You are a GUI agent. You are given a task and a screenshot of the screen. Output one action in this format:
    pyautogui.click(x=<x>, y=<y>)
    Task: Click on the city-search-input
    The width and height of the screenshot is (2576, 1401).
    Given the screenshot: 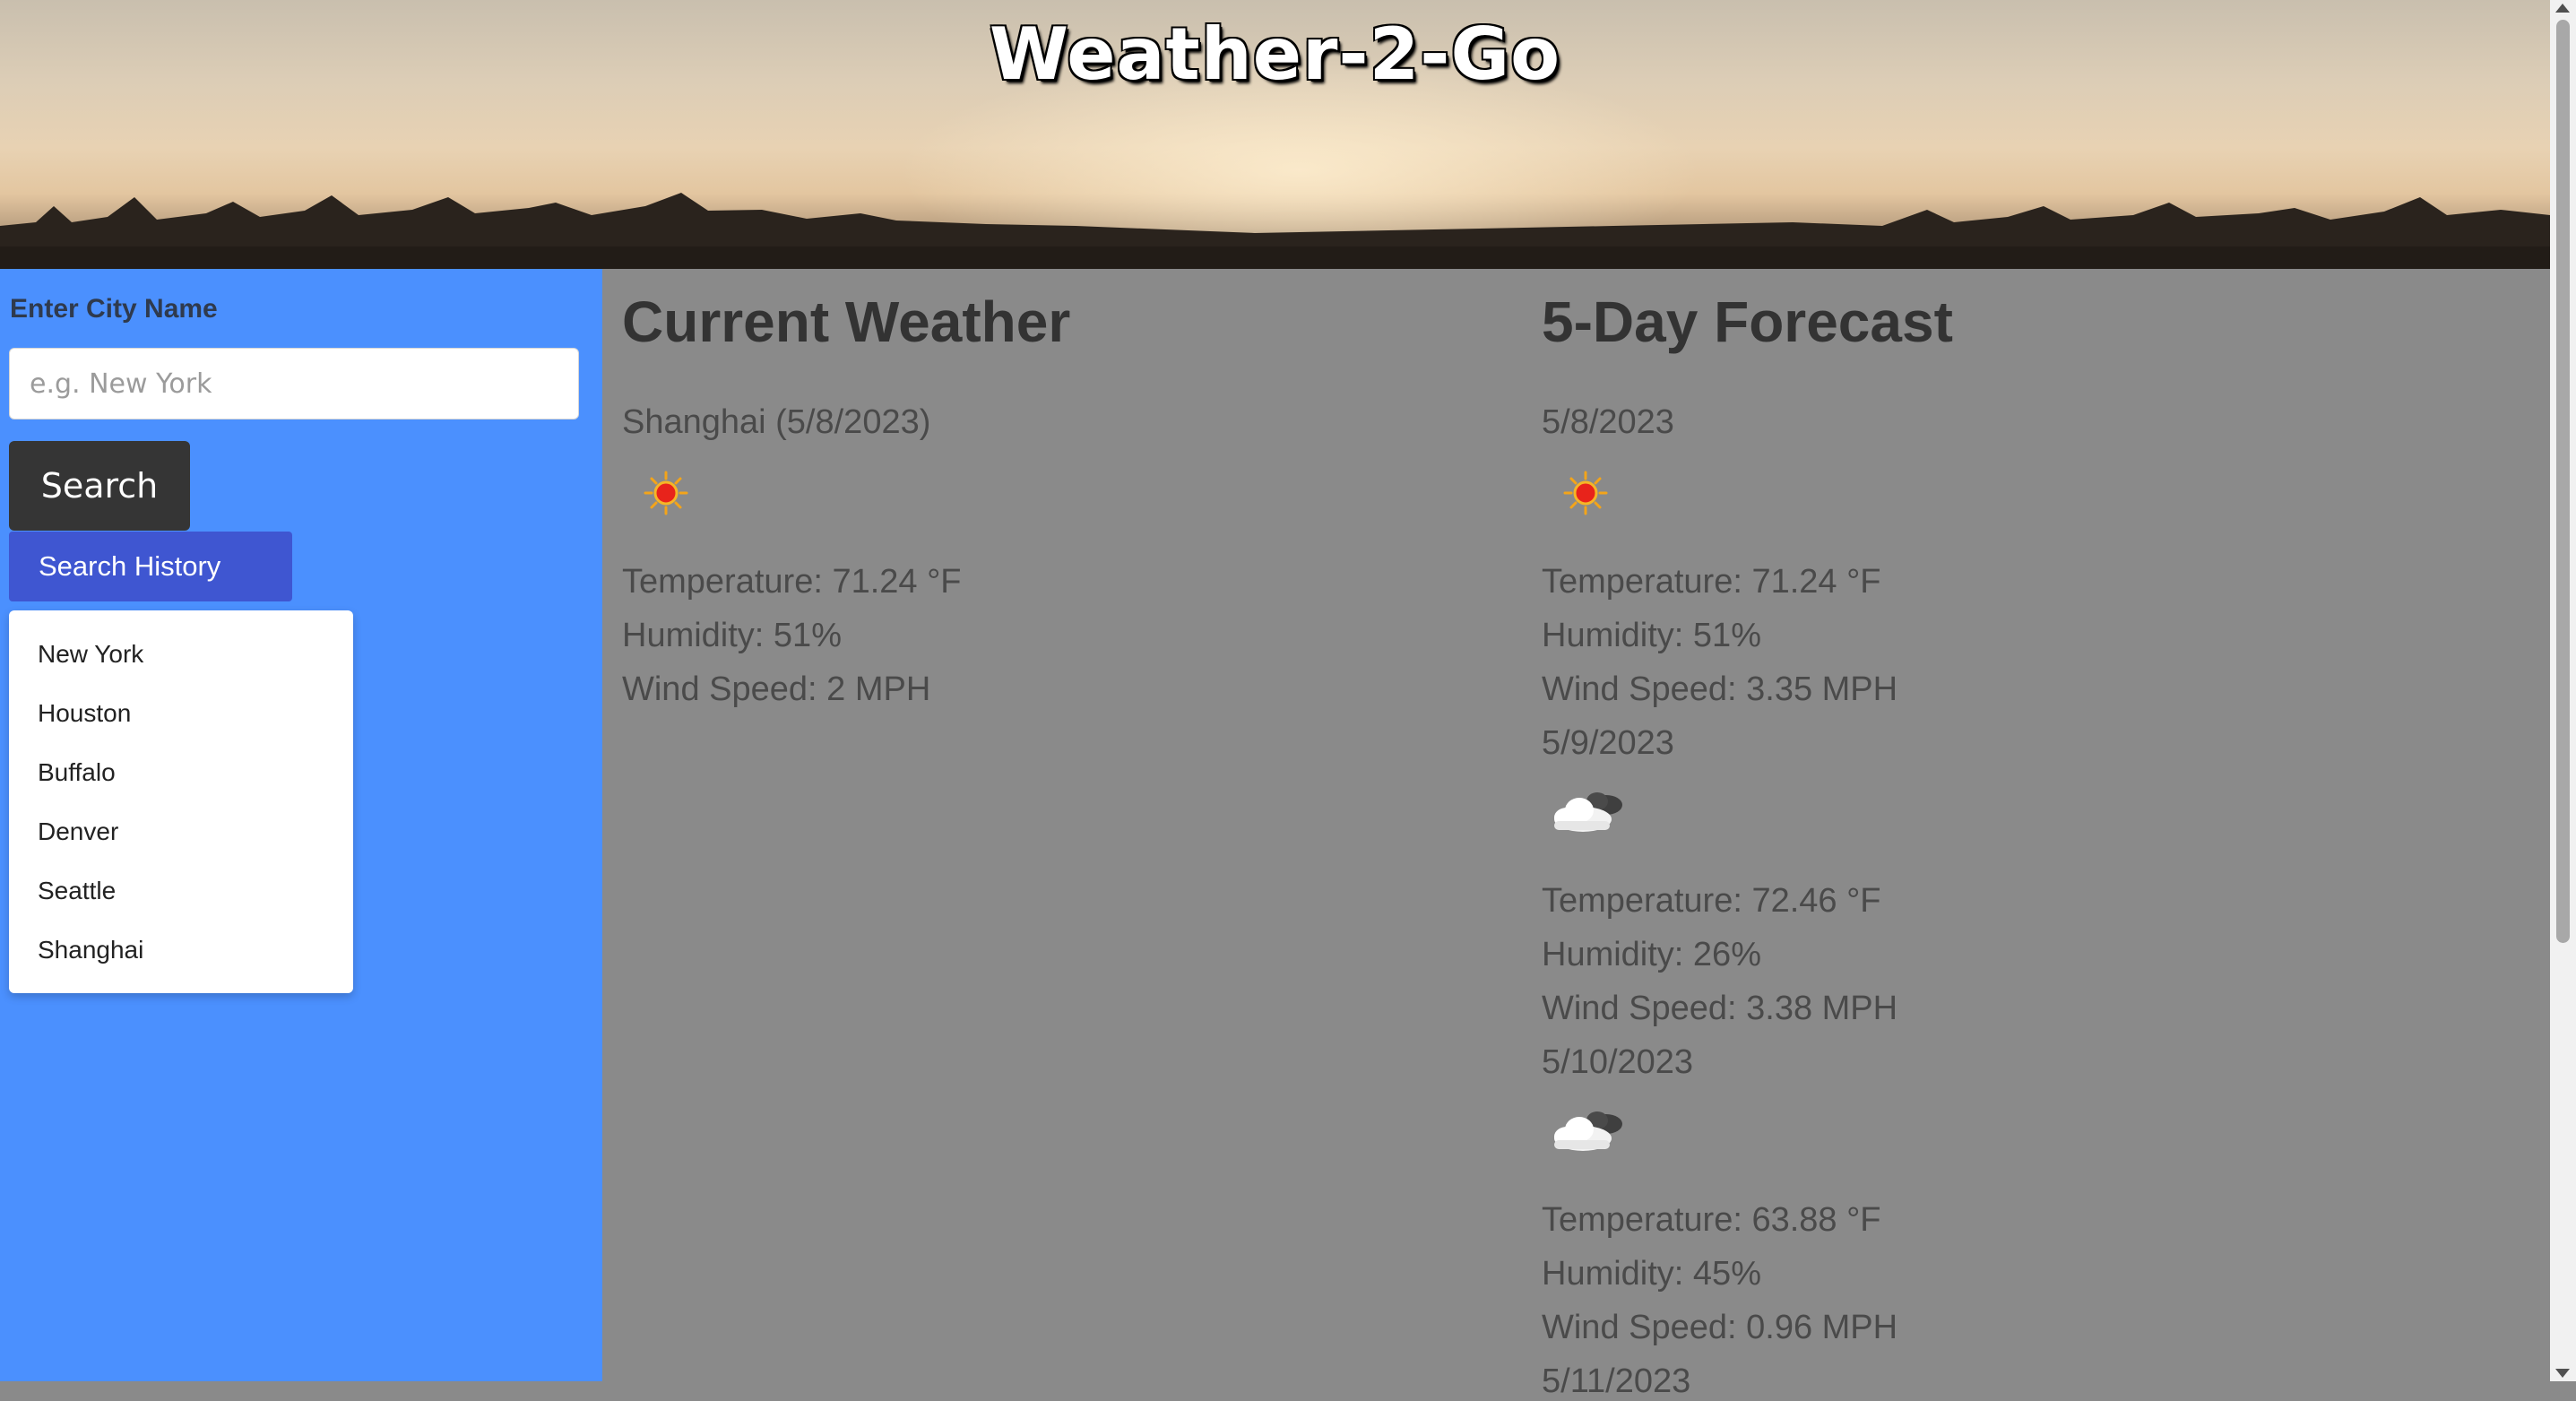 What is the action you would take?
    pyautogui.click(x=294, y=383)
    